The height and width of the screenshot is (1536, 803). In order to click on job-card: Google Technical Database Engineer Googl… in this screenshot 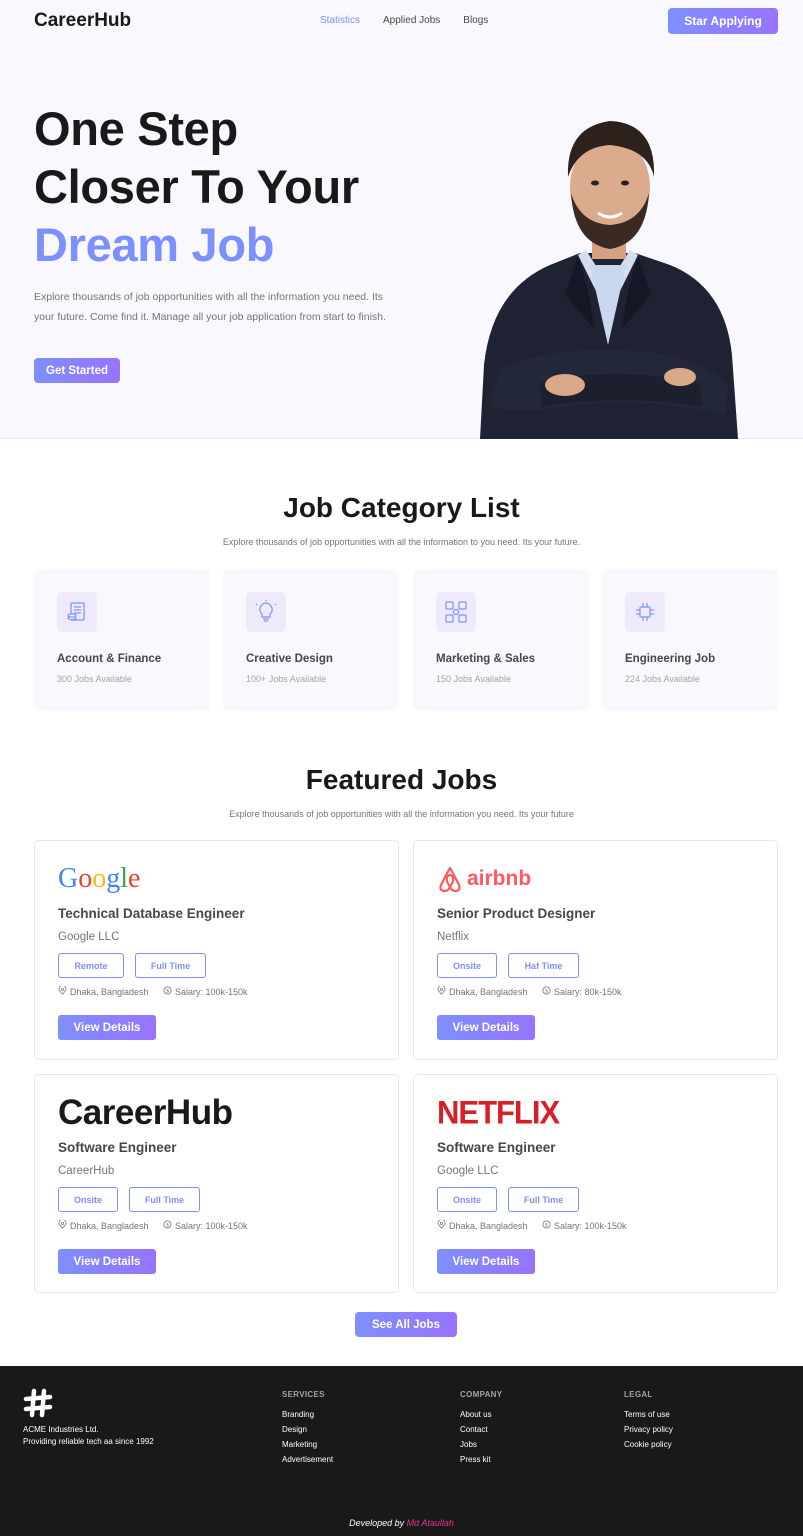, I will do `click(216, 950)`.